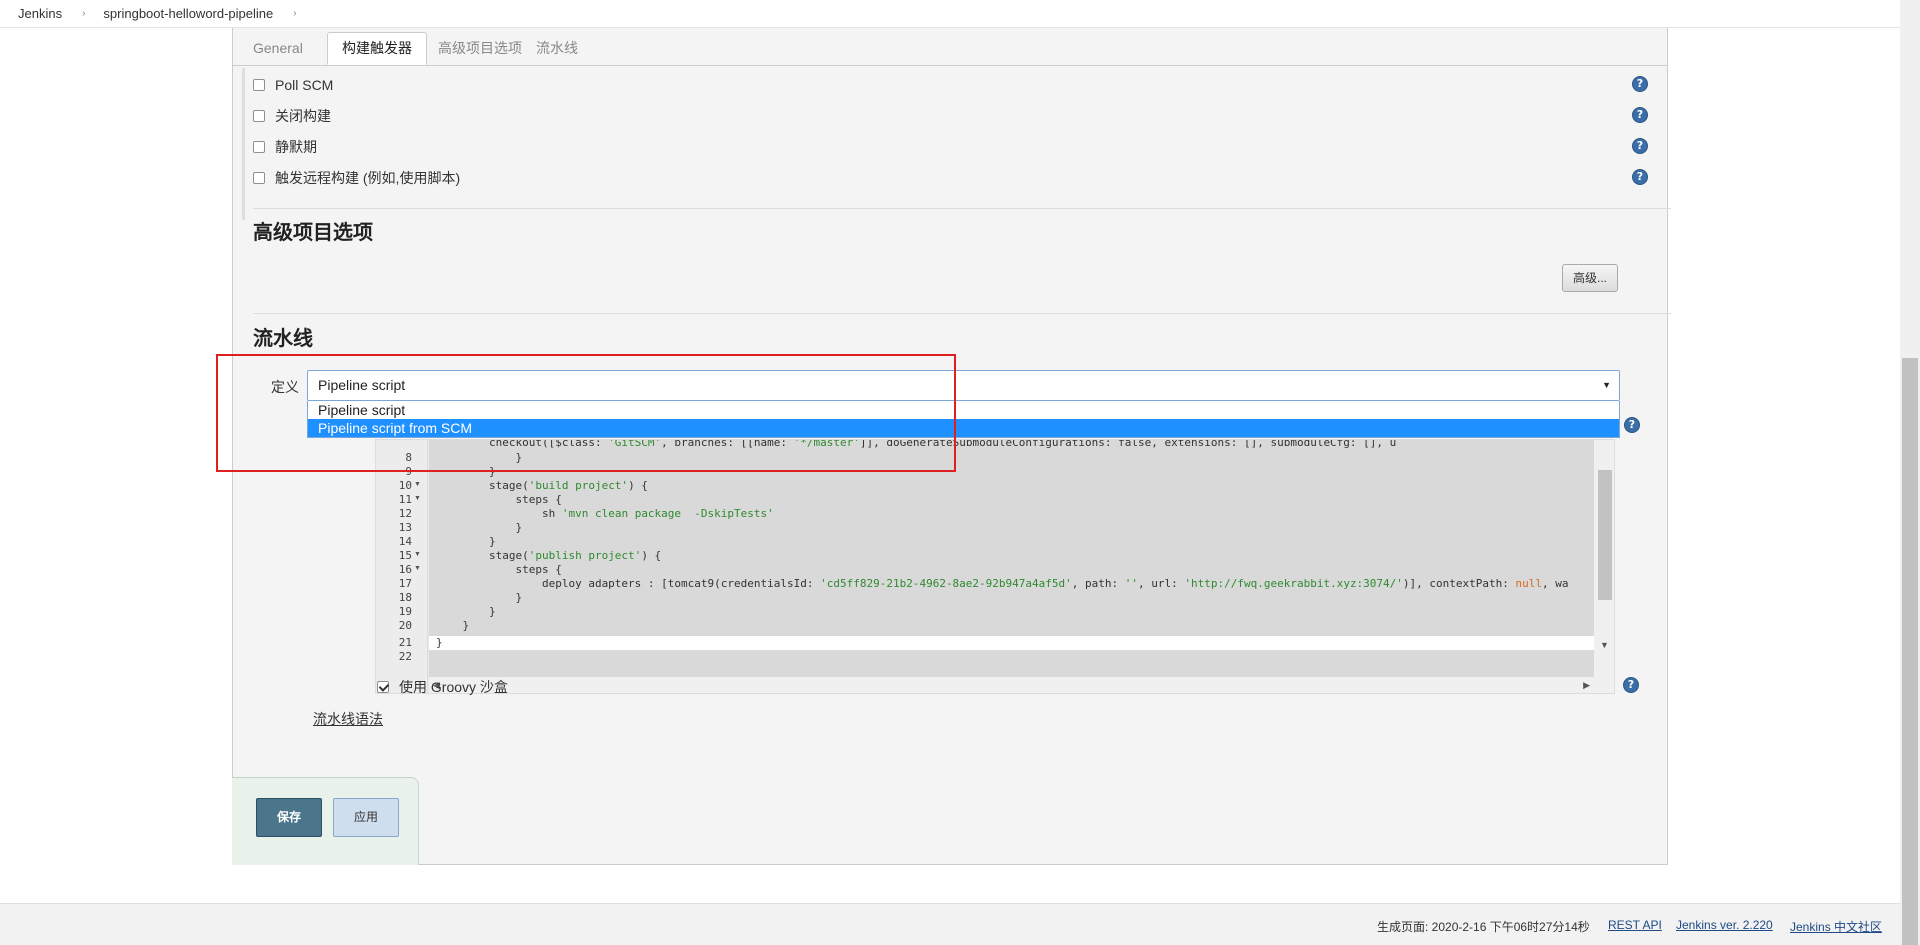 Image resolution: width=1920 pixels, height=945 pixels. What do you see at coordinates (259, 147) in the screenshot?
I see `quiet-period-checkbox` at bounding box center [259, 147].